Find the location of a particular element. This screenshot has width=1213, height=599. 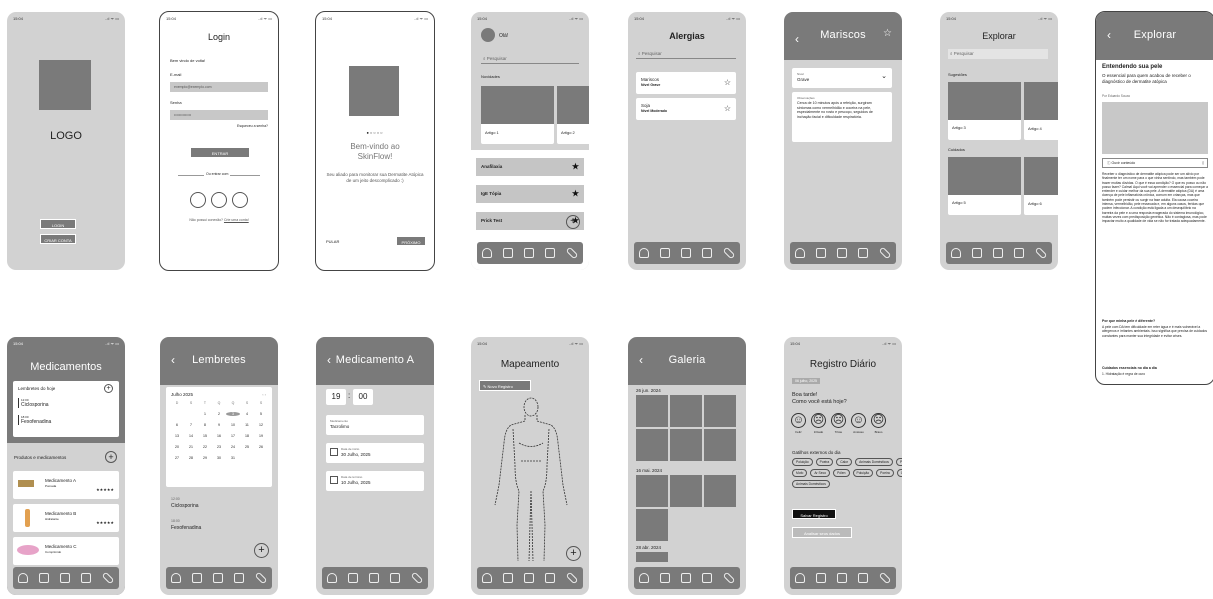

reminder-item: 18:00 Fexofenadina is located at coordinates (34, 420).